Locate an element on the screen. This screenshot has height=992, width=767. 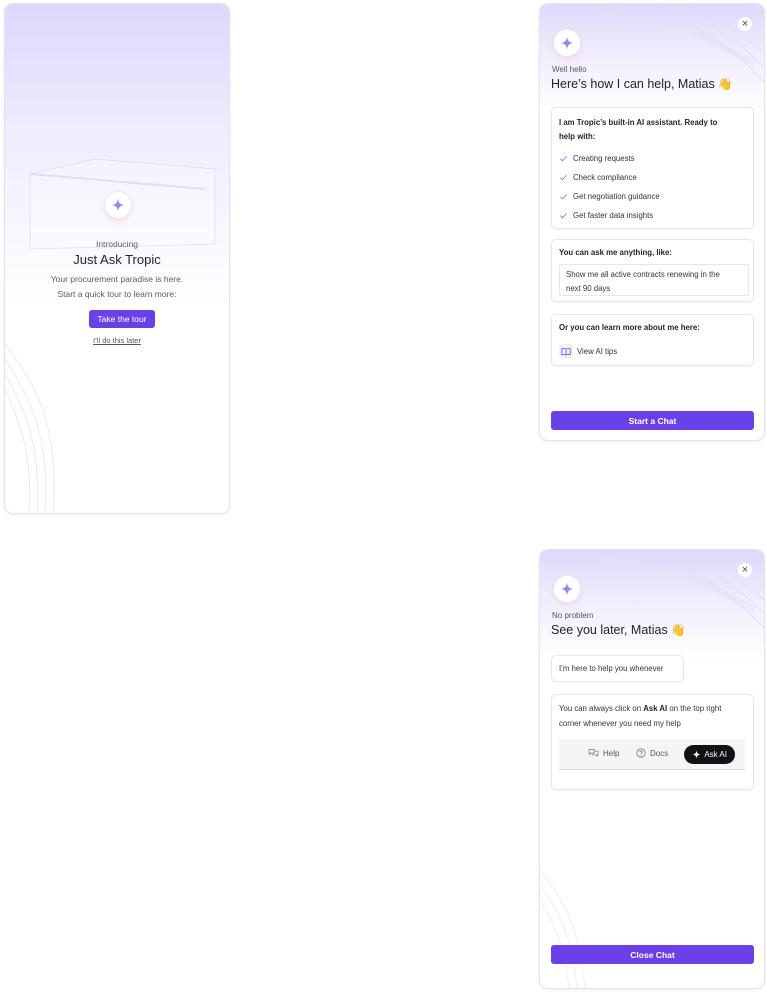
ask-ai-pill: Ask AI is located at coordinates (709, 754).